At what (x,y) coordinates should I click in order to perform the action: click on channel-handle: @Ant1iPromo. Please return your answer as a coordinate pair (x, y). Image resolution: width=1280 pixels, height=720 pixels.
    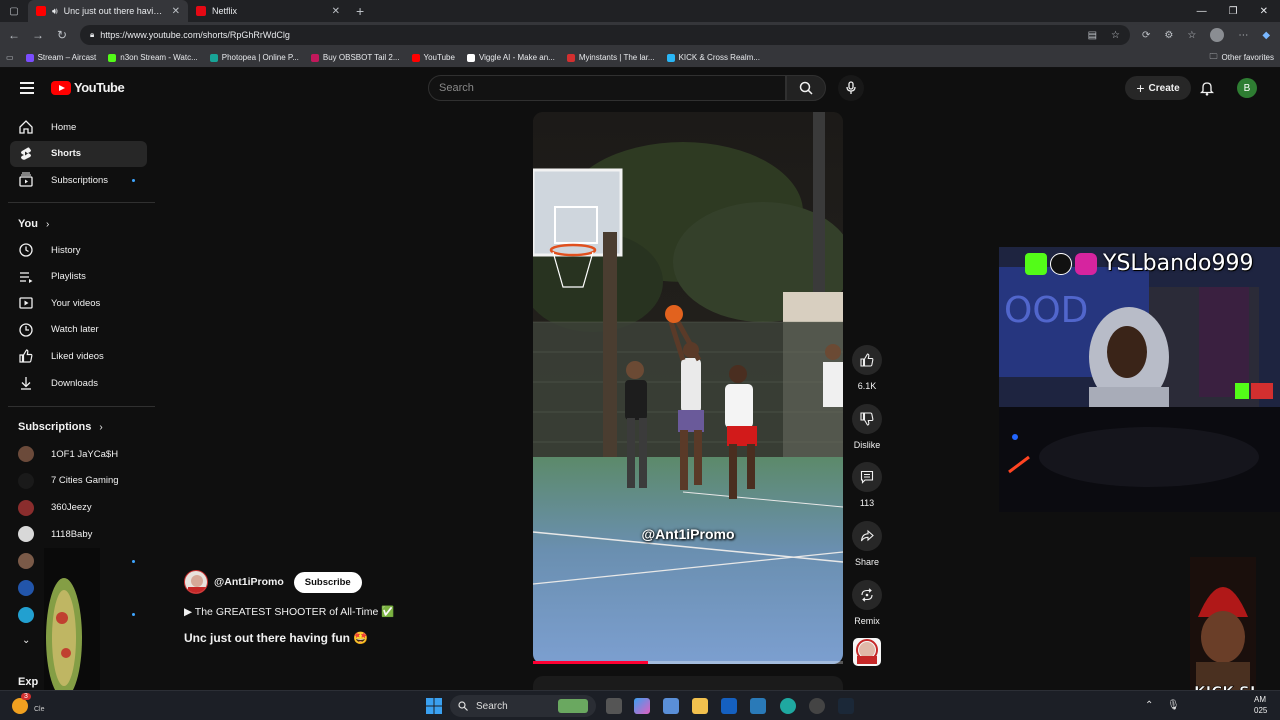
    Looking at the image, I should click on (249, 582).